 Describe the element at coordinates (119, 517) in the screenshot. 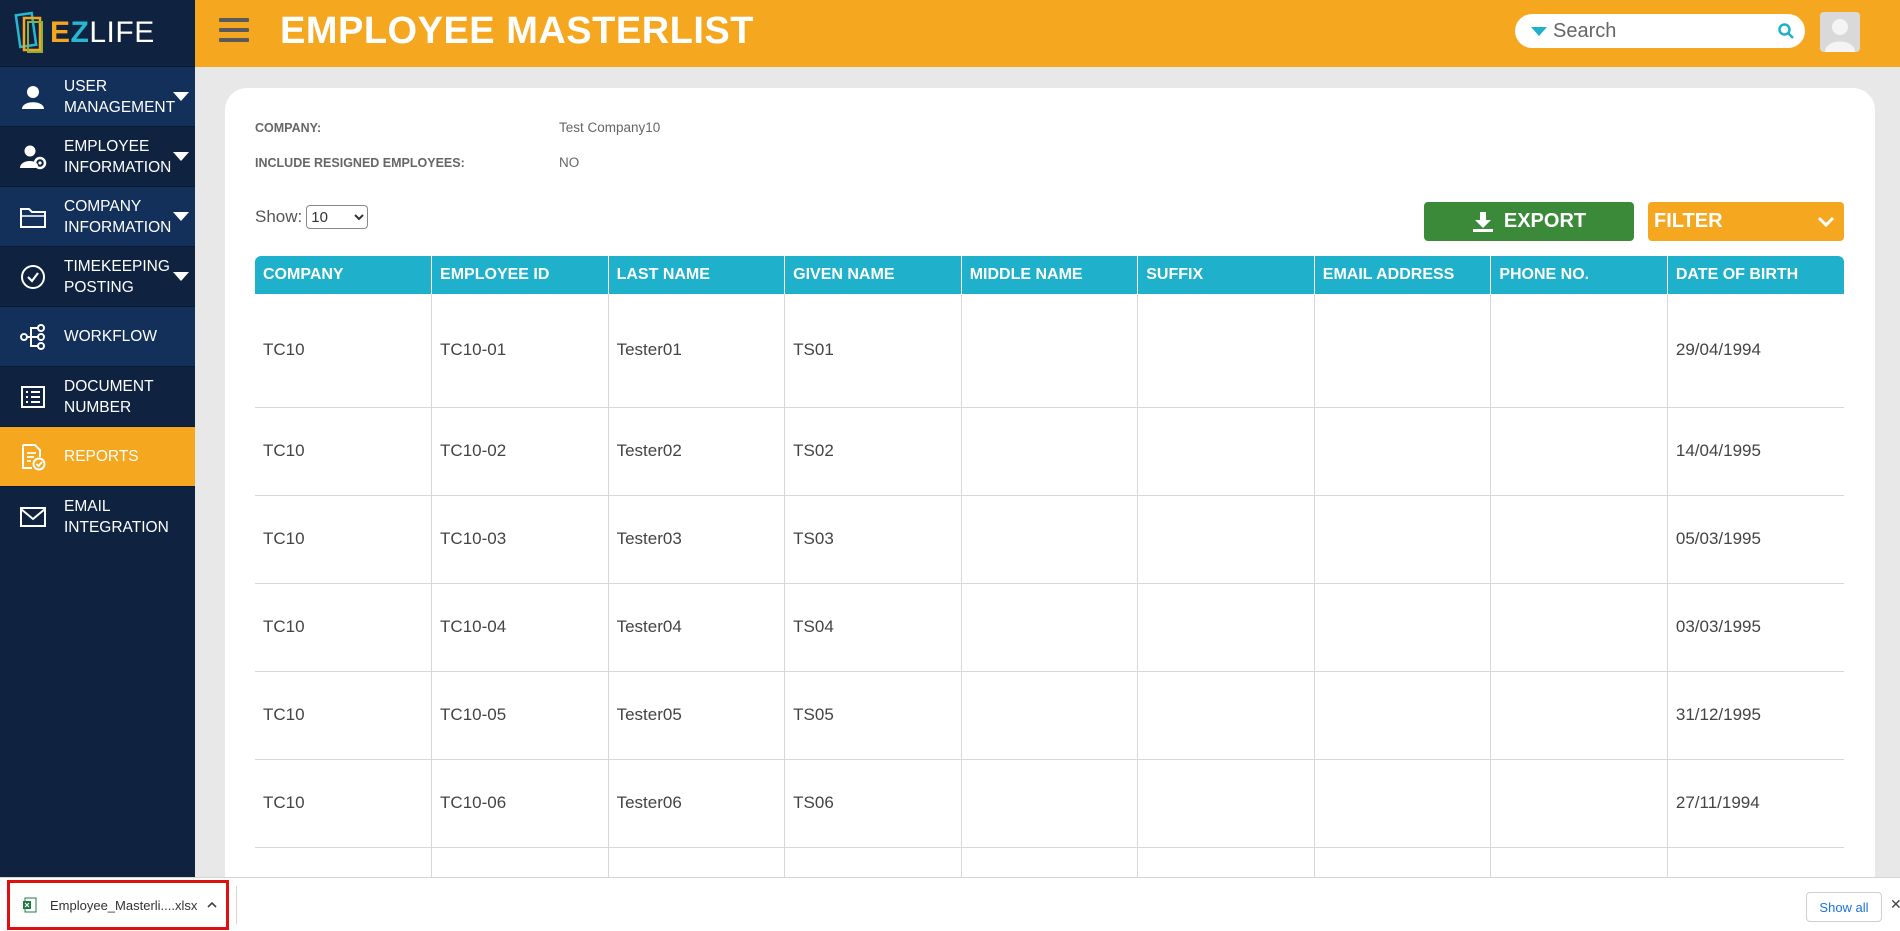

I see `sidebar-item-label: EMAIL INTEGRATION` at that location.